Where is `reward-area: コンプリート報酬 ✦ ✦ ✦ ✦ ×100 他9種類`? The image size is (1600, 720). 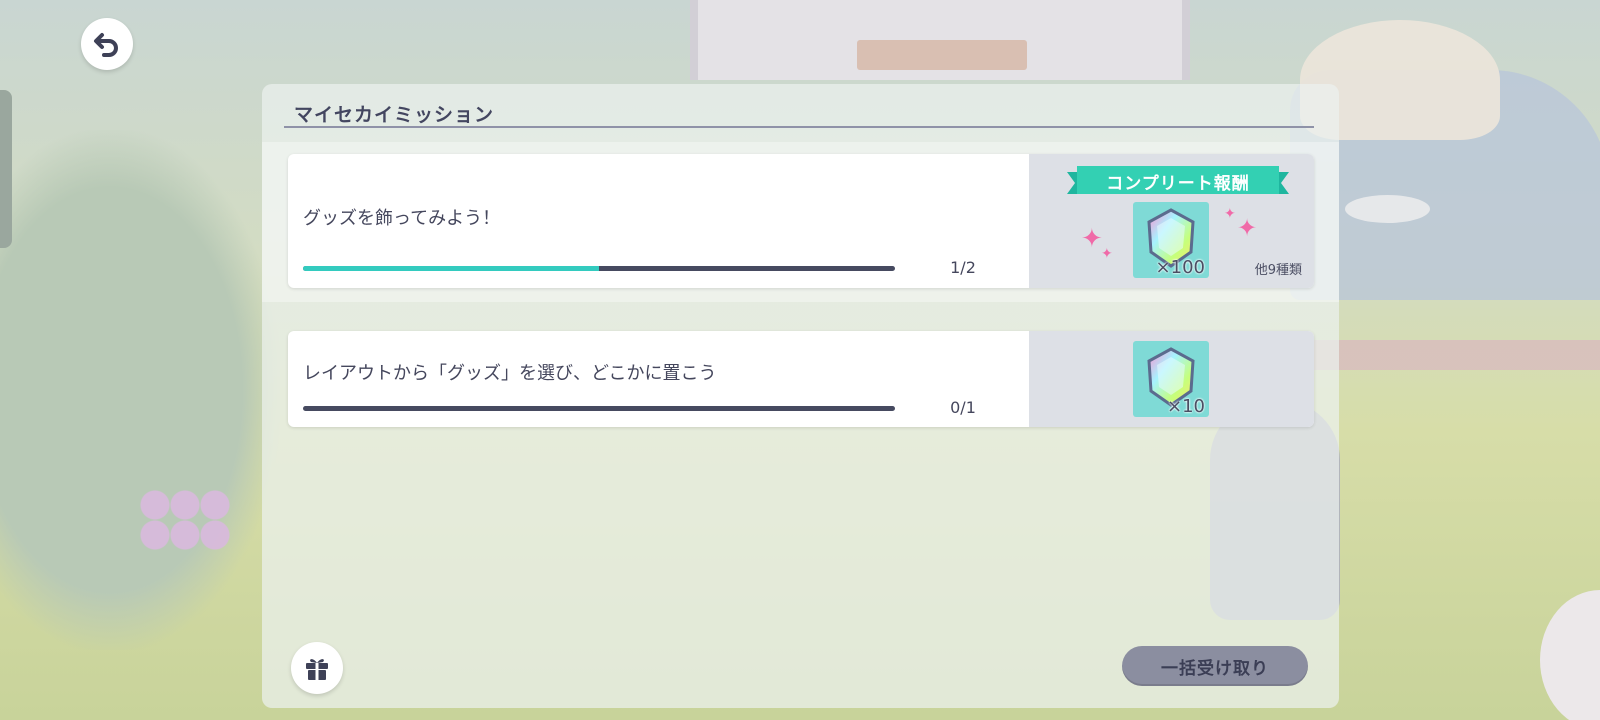 reward-area: コンプリート報酬 ✦ ✦ ✦ ✦ ×100 他9種類 is located at coordinates (1171, 221).